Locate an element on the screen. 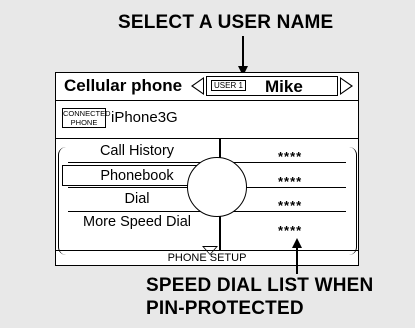 This screenshot has height=328, width=415. connected-badge-line2: PHONE is located at coordinates (84, 122).